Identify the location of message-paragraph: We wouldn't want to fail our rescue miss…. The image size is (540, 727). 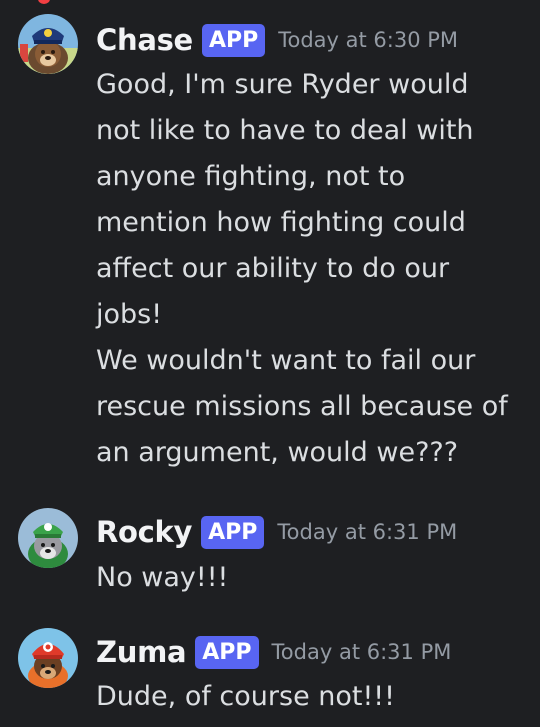
(302, 406).